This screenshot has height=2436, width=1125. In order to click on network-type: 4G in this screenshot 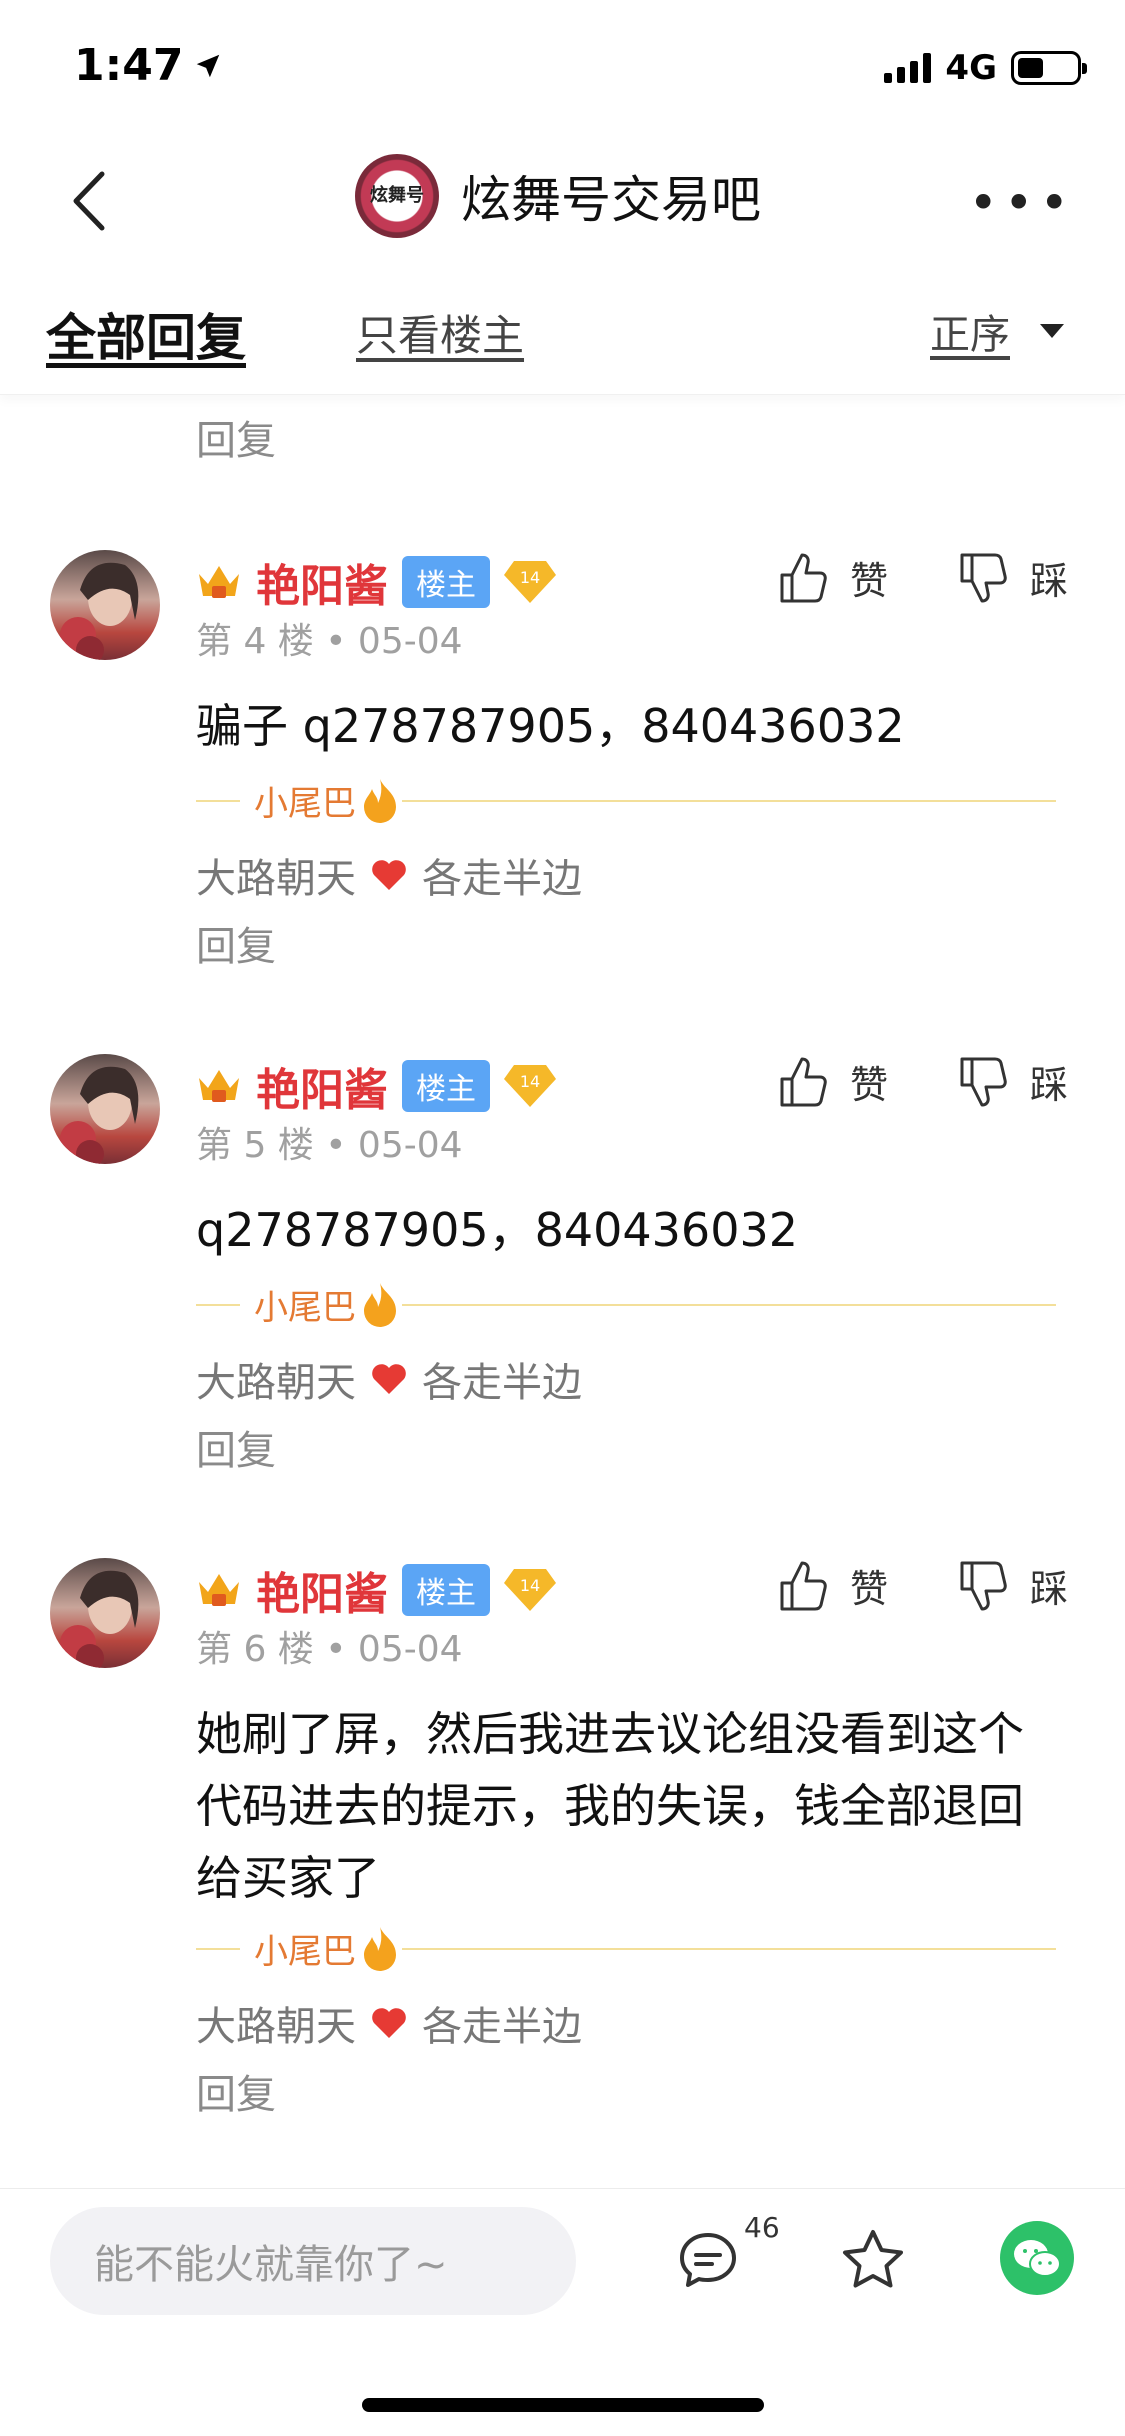, I will do `click(971, 68)`.